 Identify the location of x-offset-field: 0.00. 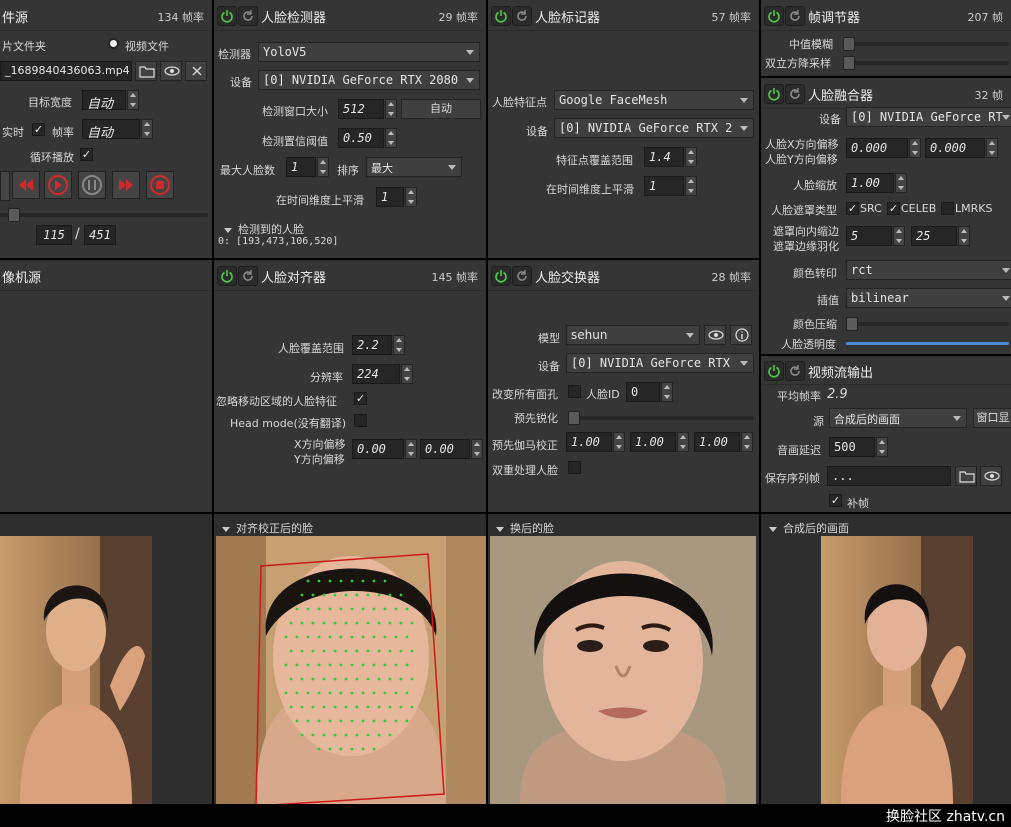
(378, 449).